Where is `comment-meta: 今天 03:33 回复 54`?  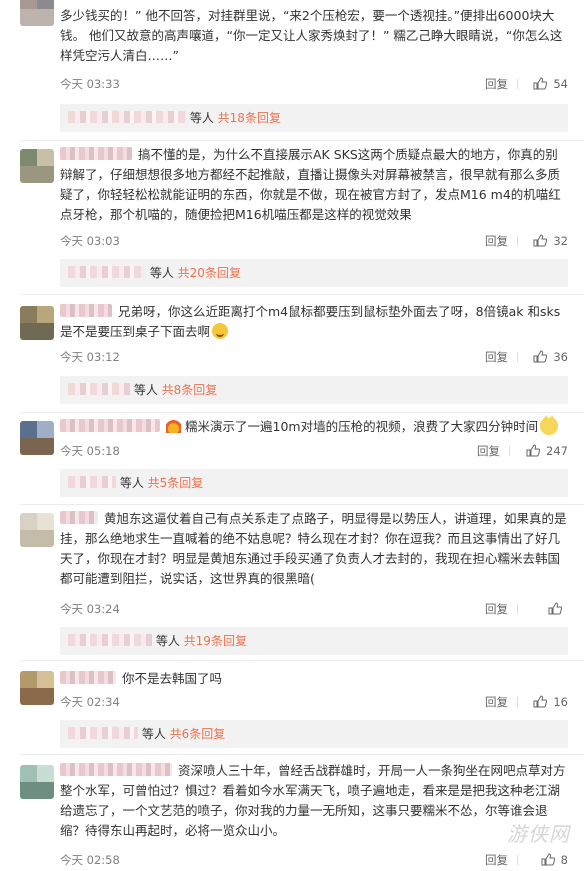 comment-meta: 今天 03:33 回复 54 is located at coordinates (314, 84).